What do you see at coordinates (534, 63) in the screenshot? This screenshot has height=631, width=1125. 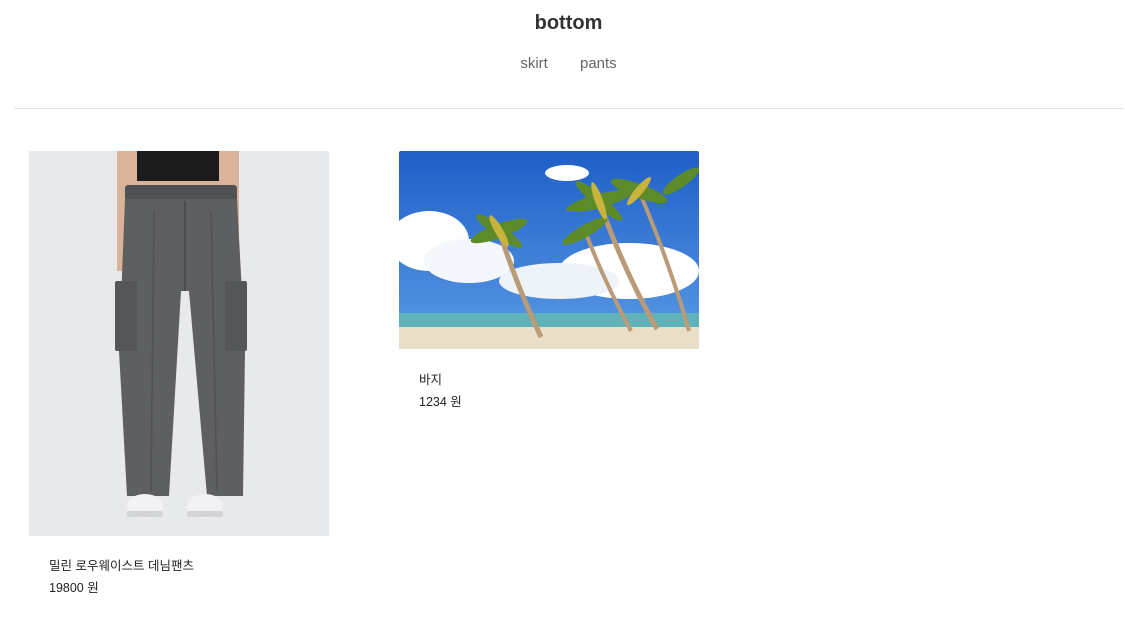 I see `nav-link-skirt: skirt` at bounding box center [534, 63].